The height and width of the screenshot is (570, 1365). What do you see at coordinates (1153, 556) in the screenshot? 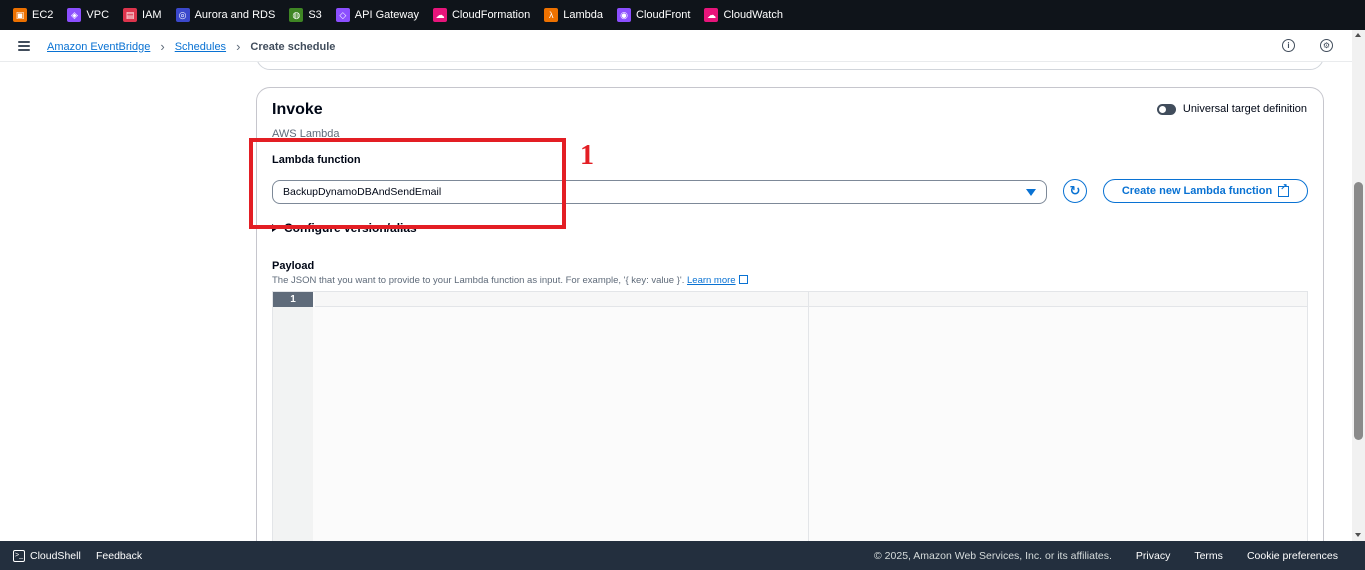
I see `privacy-link: Privacy` at bounding box center [1153, 556].